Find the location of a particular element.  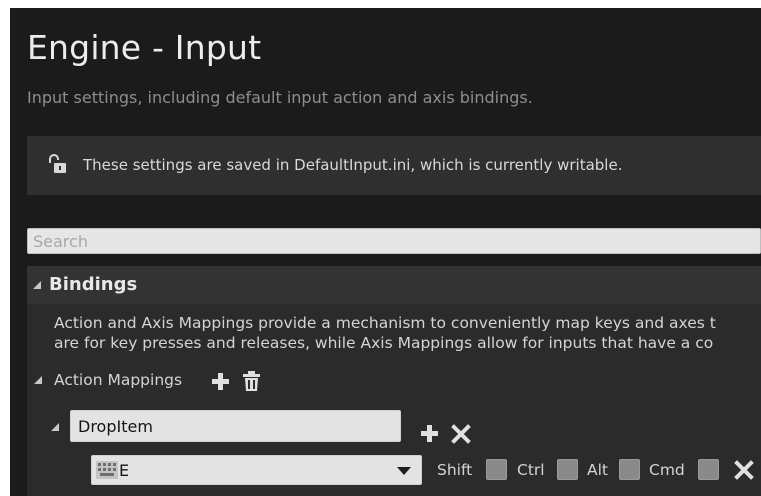

action-item-collapse-icon is located at coordinates (55, 427).